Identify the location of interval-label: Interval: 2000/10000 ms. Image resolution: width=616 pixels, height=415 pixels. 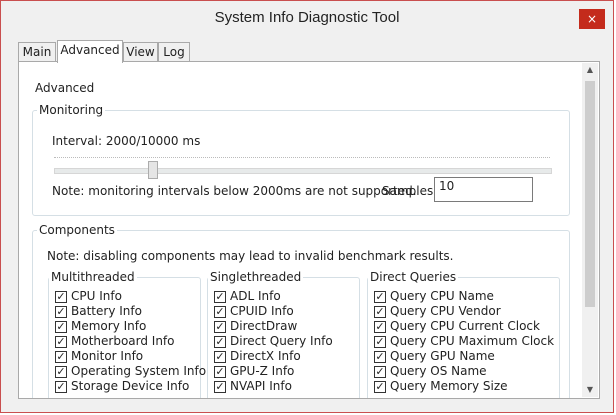
(126, 141).